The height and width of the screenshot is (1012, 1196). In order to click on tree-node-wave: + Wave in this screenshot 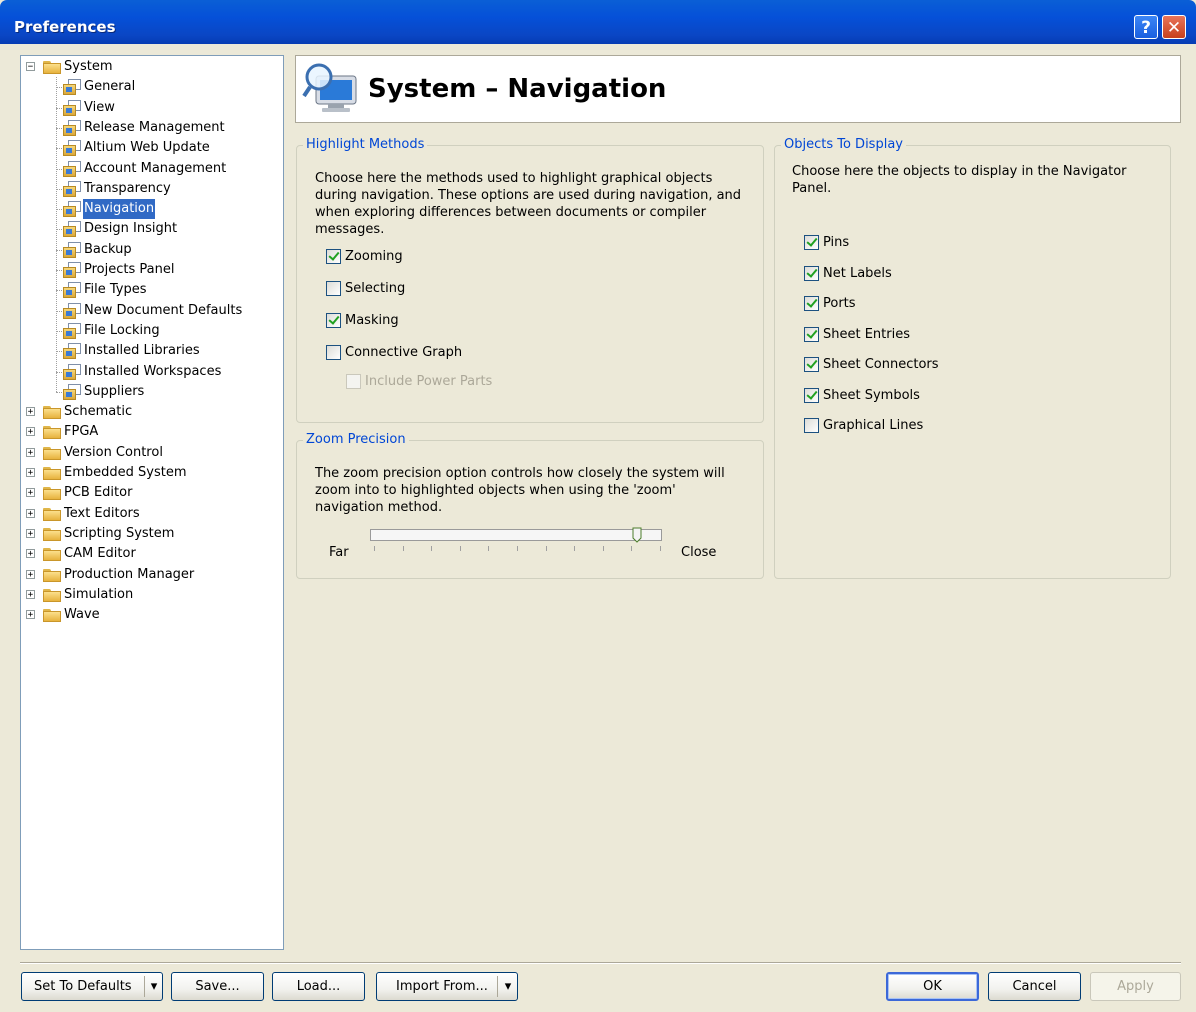, I will do `click(152, 615)`.